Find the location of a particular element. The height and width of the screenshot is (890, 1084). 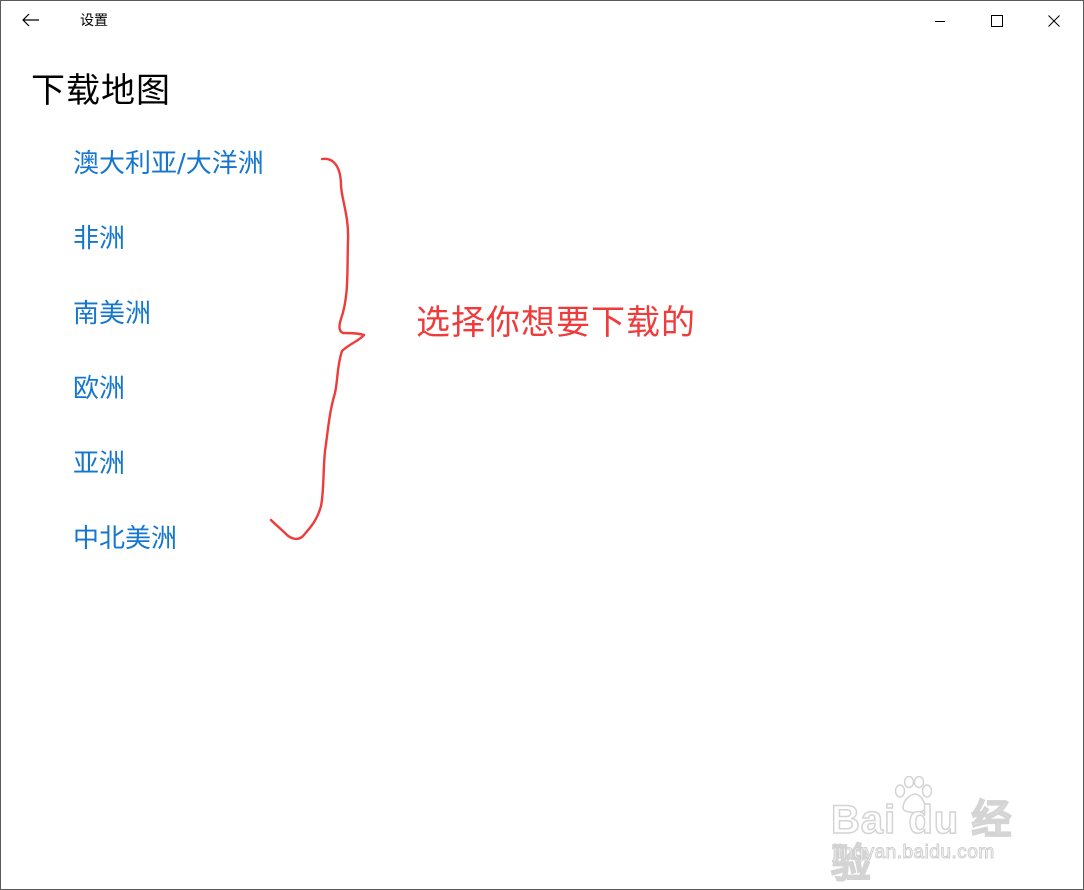

minimize-icon is located at coordinates (940, 21).